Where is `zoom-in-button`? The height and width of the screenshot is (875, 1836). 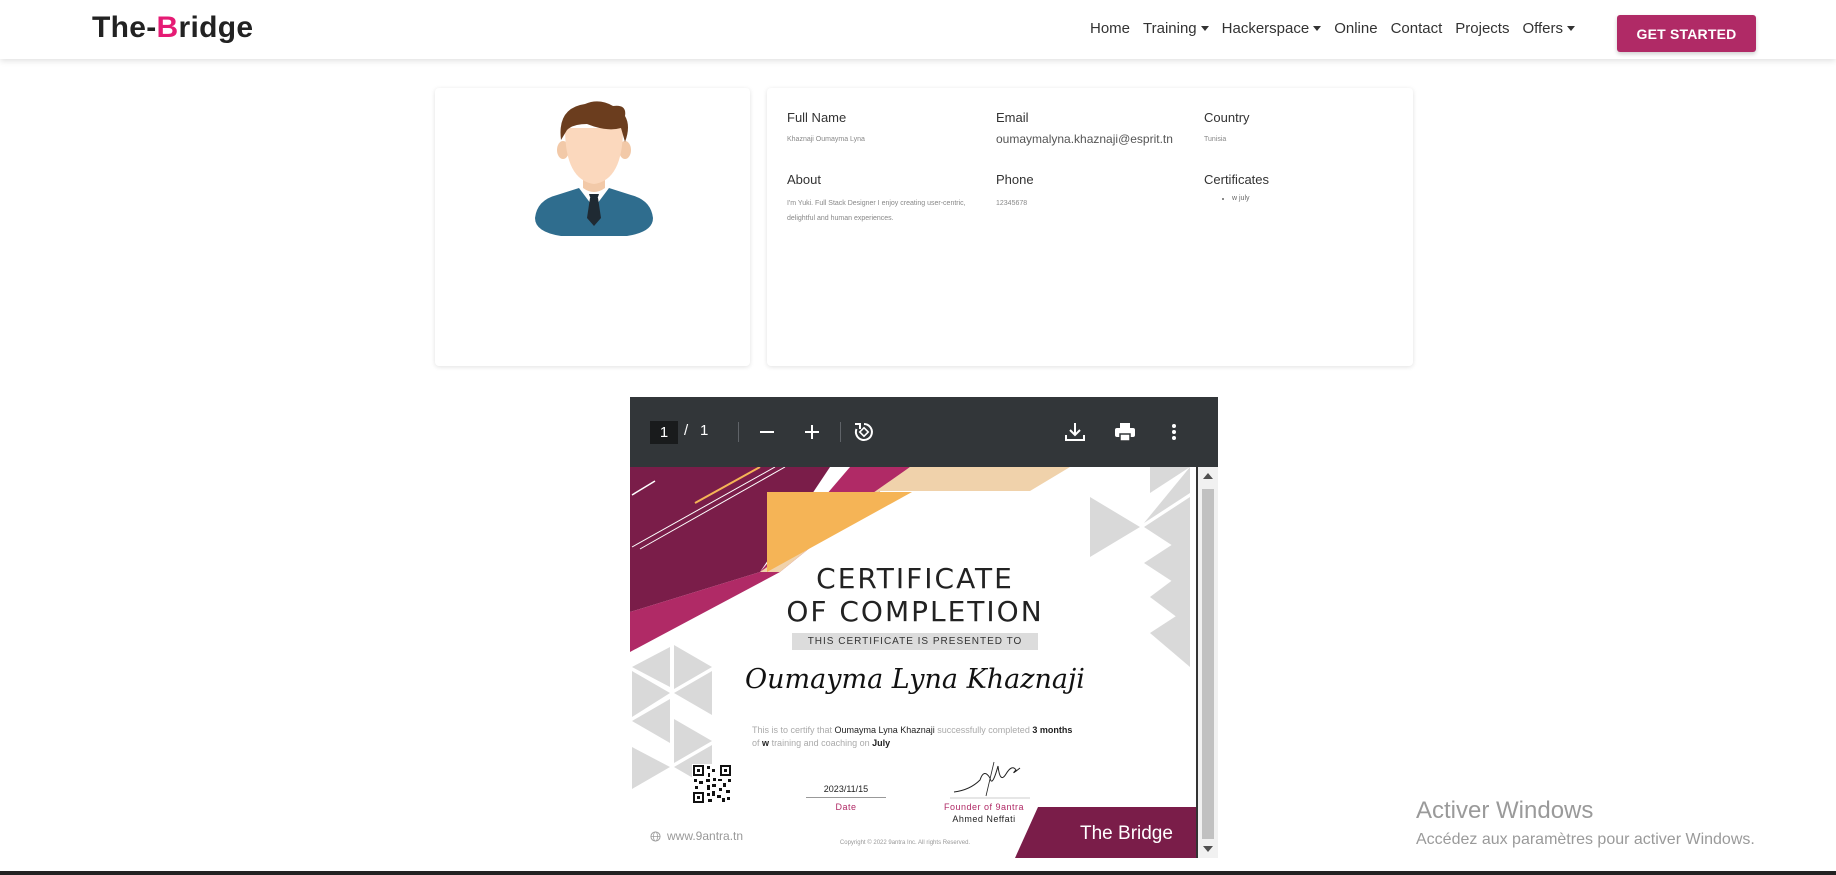
zoom-in-button is located at coordinates (812, 432).